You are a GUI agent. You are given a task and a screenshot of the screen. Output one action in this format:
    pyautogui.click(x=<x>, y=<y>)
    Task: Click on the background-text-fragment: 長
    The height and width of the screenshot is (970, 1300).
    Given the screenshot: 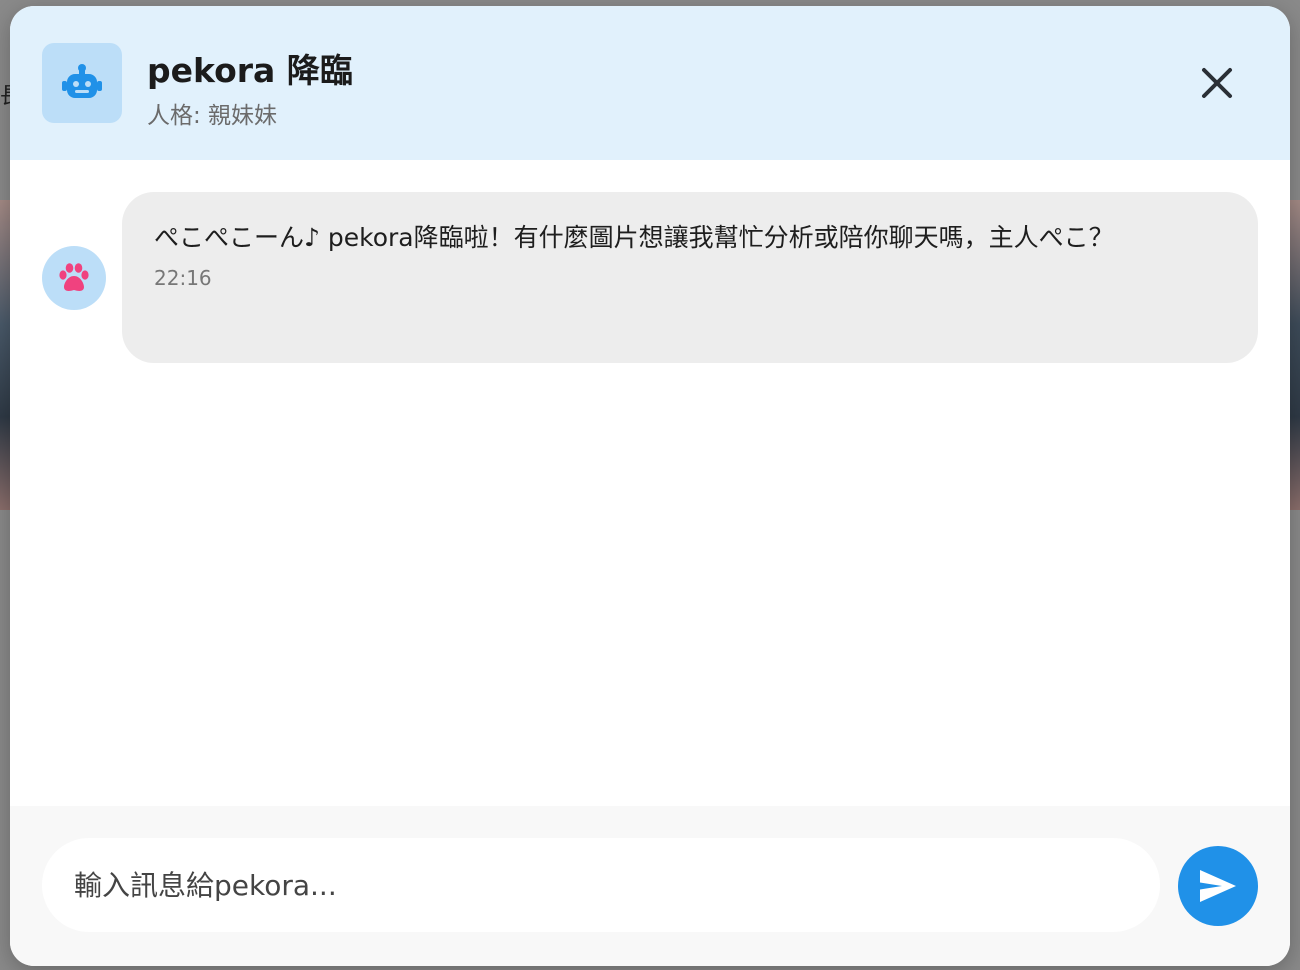 What is the action you would take?
    pyautogui.click(x=5, y=94)
    